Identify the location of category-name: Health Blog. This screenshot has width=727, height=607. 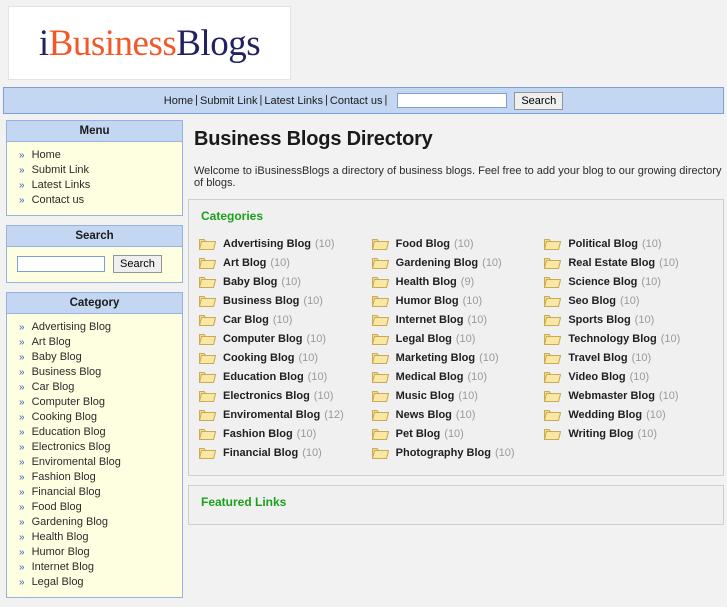
(426, 282).